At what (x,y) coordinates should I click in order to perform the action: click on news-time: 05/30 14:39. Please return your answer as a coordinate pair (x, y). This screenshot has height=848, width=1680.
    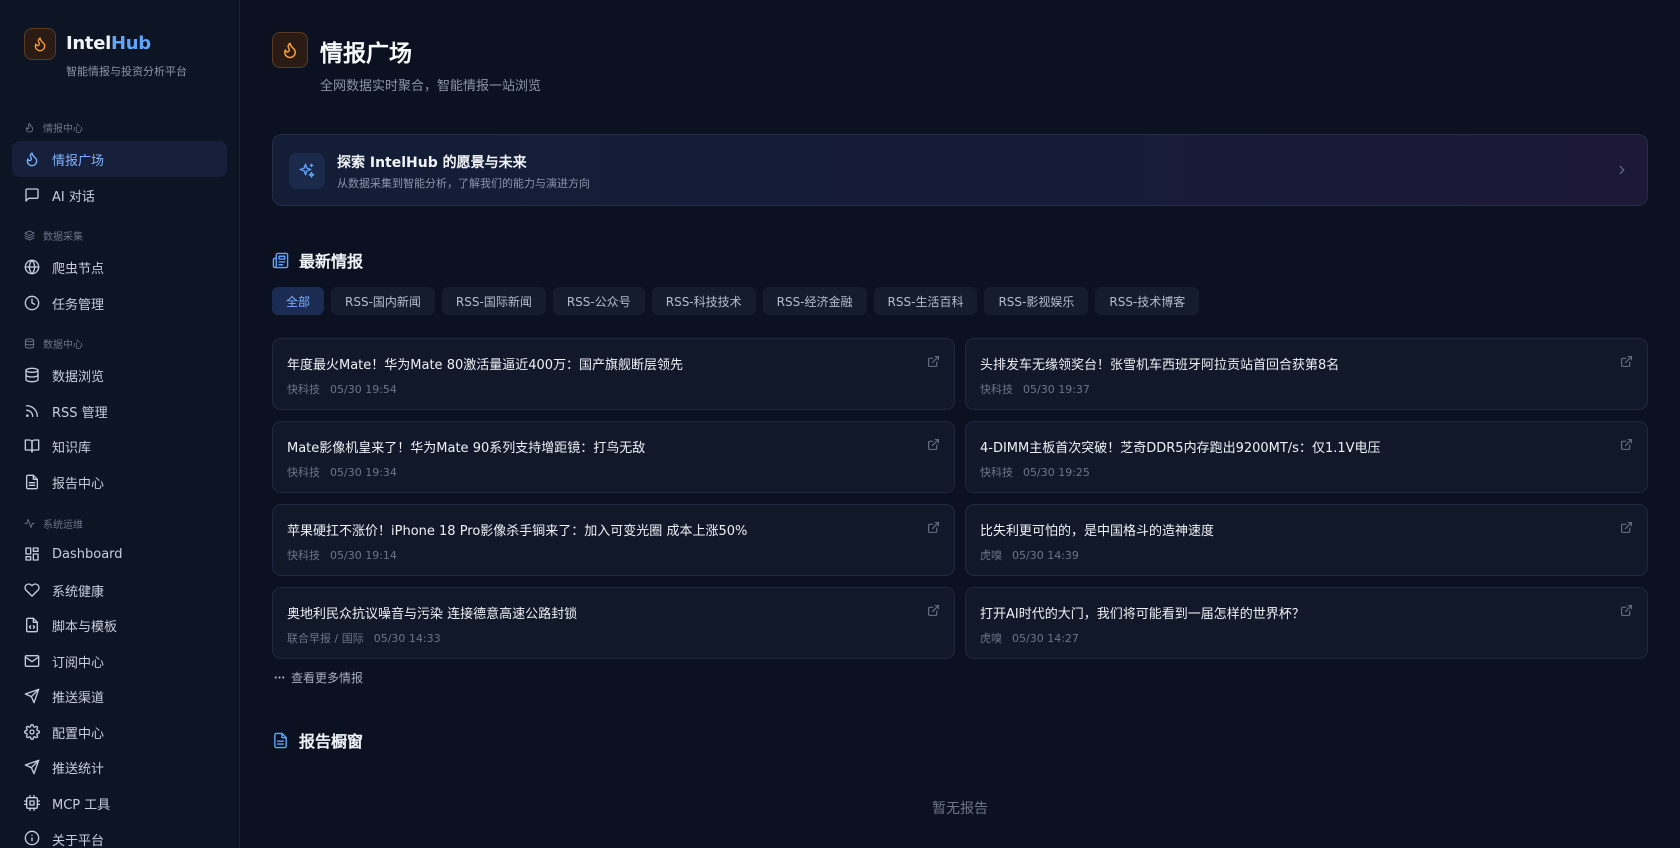
    Looking at the image, I should click on (1045, 555).